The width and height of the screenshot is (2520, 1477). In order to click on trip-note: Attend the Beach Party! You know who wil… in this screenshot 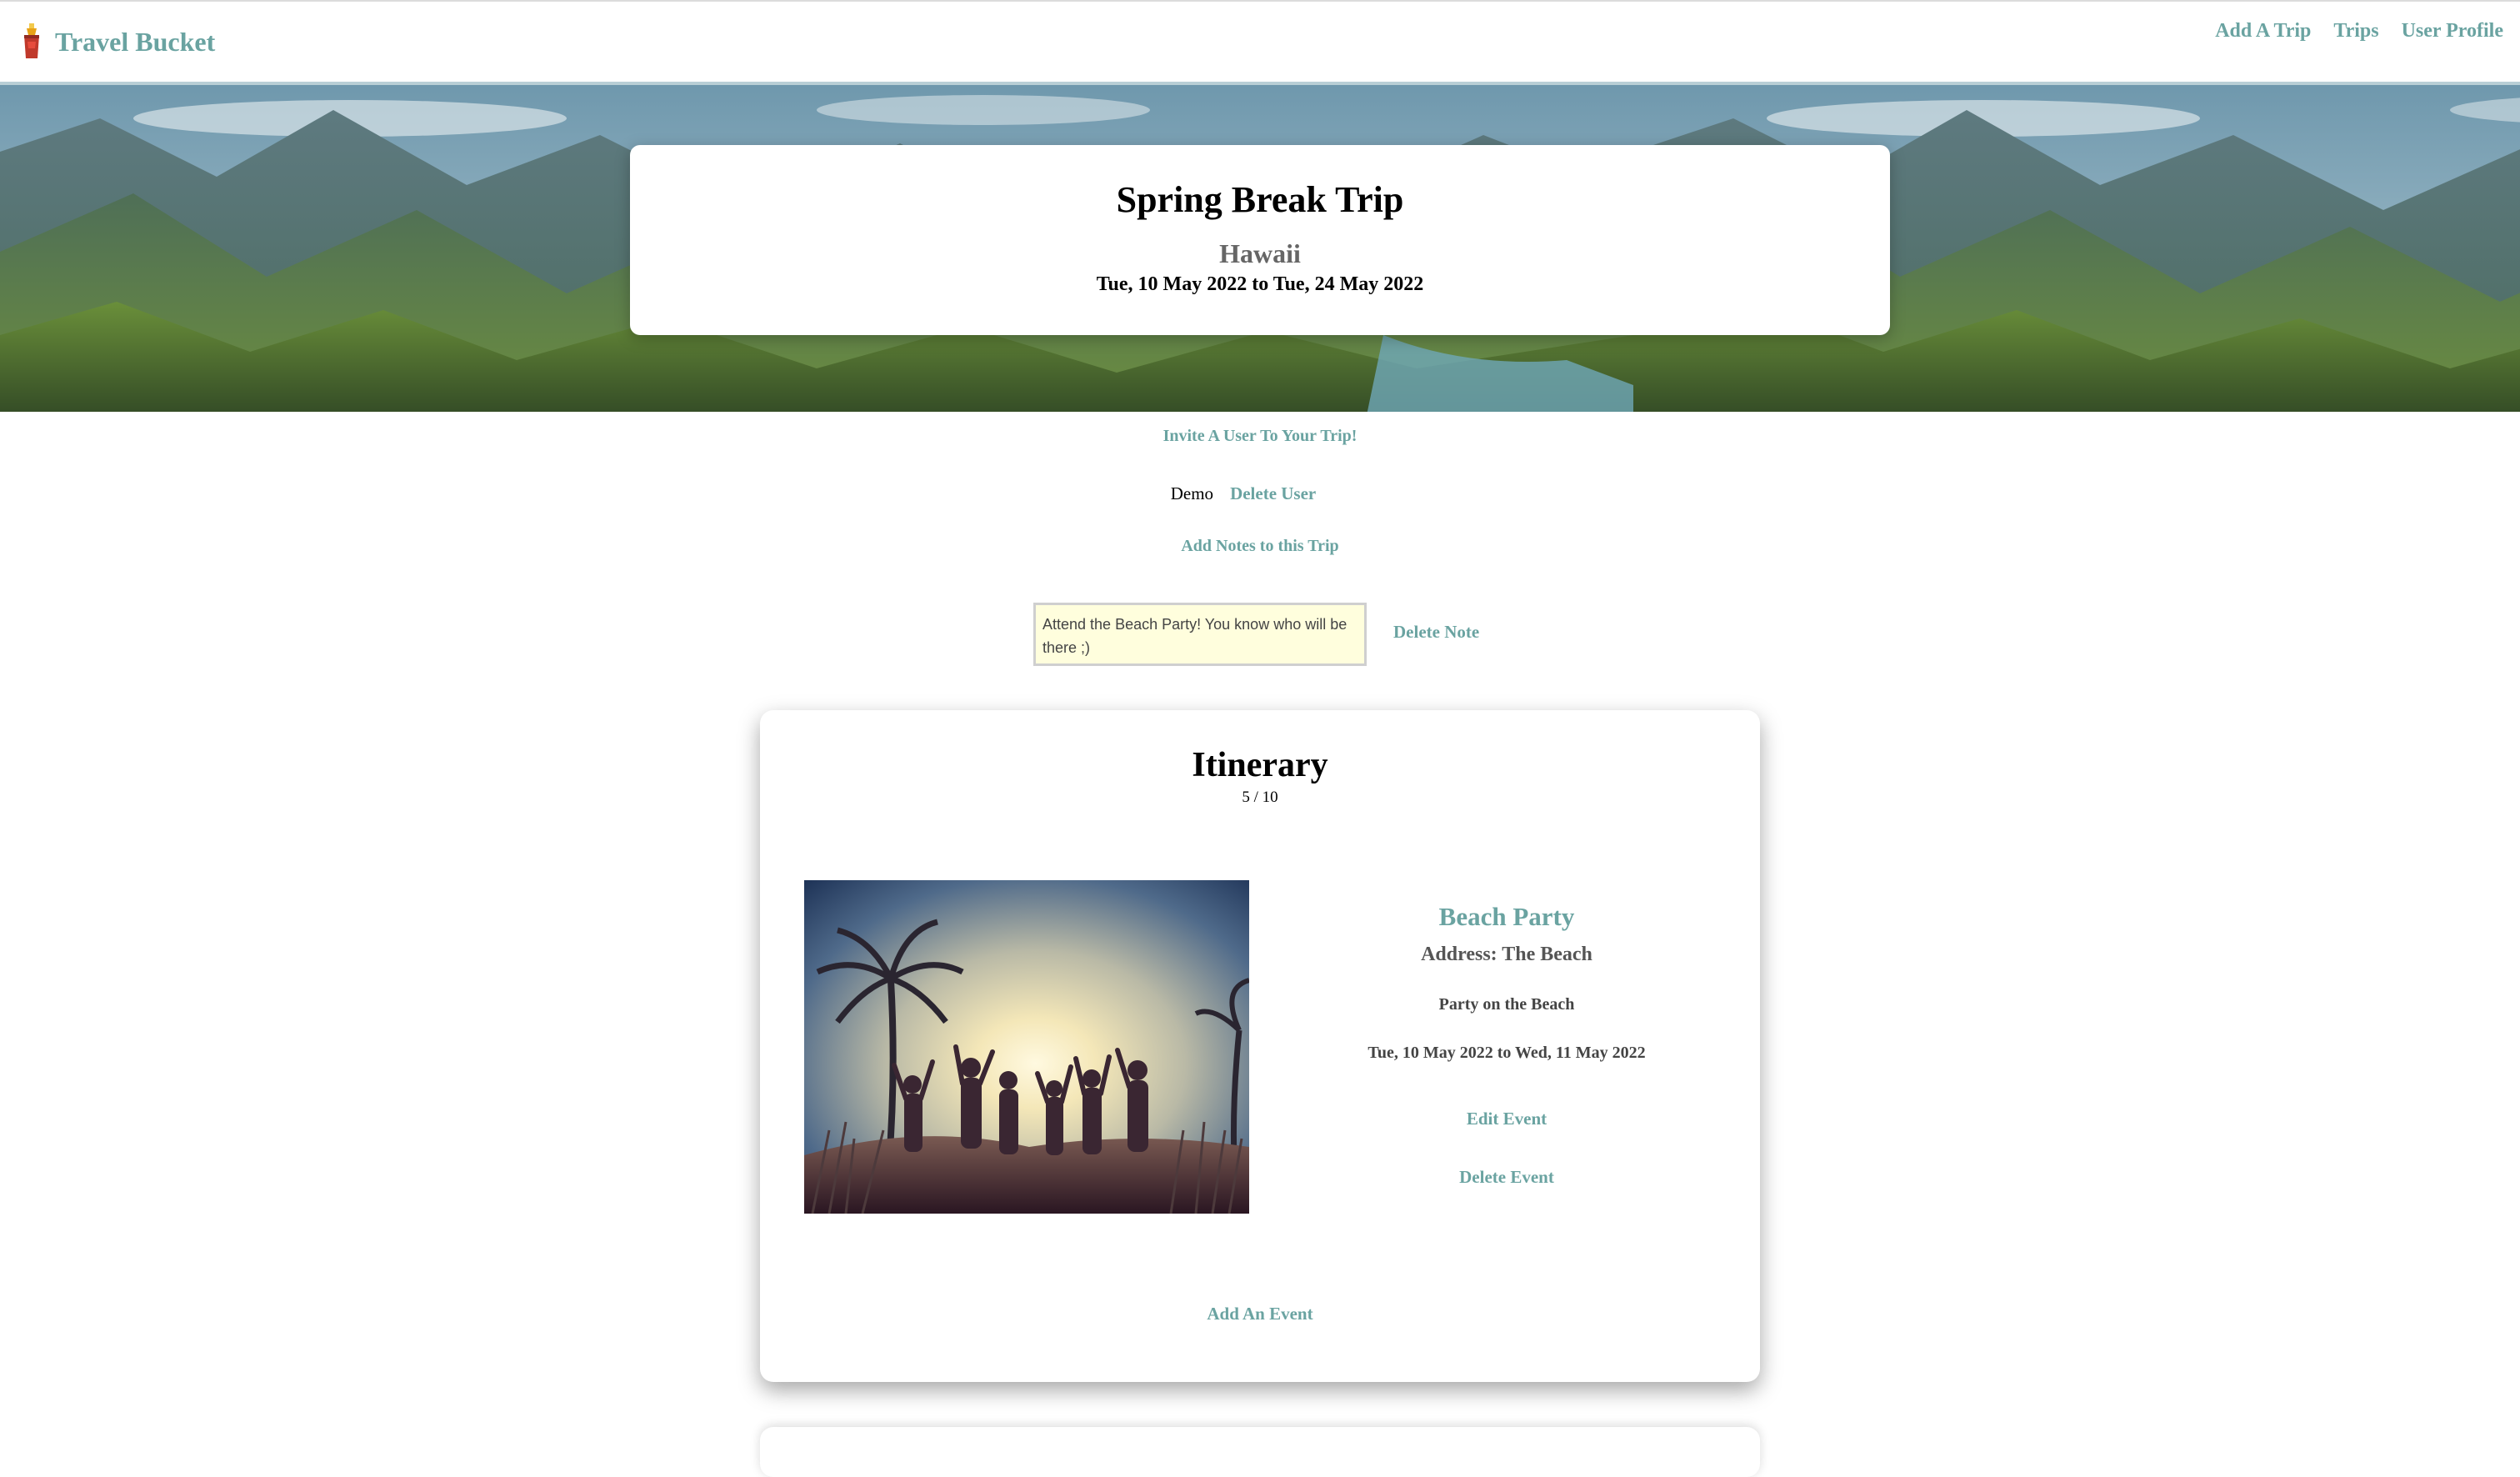, I will do `click(1200, 634)`.